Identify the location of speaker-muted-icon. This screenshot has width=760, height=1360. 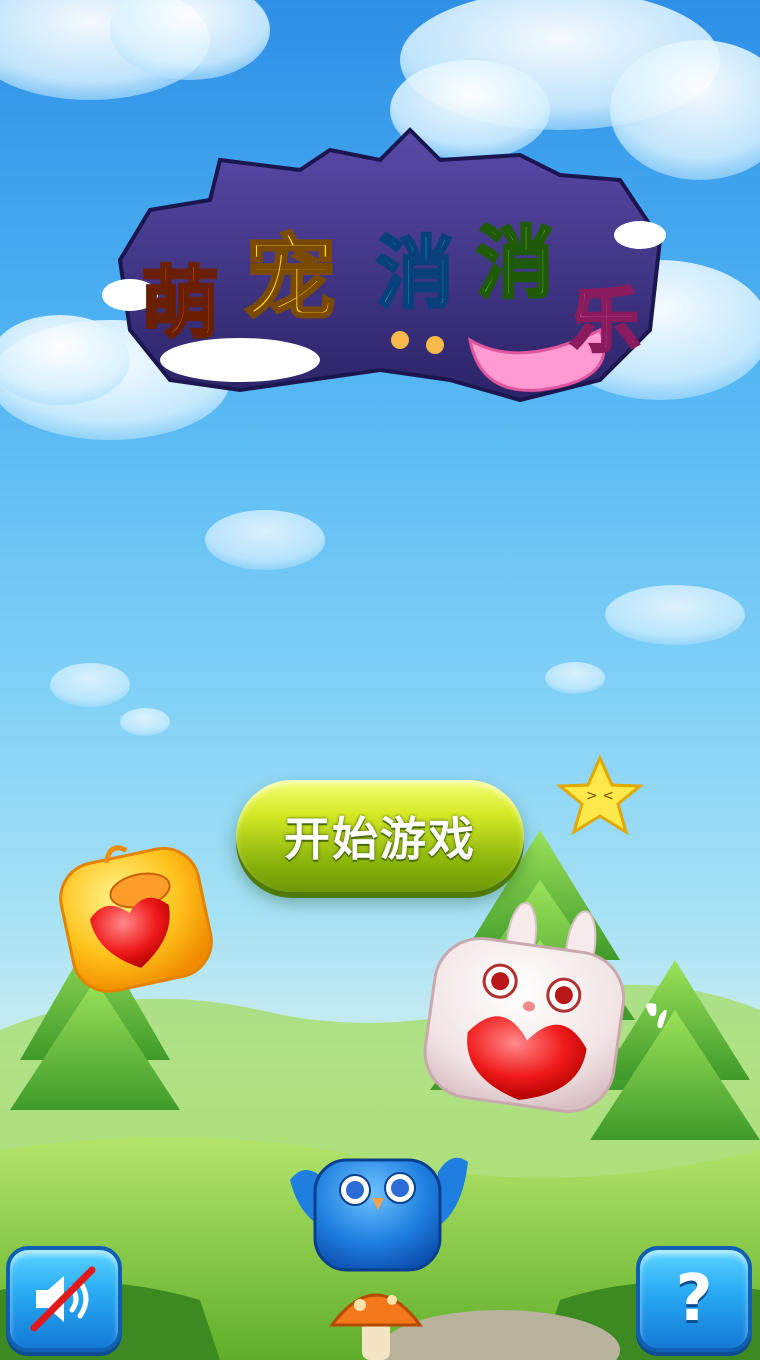
(63, 1299).